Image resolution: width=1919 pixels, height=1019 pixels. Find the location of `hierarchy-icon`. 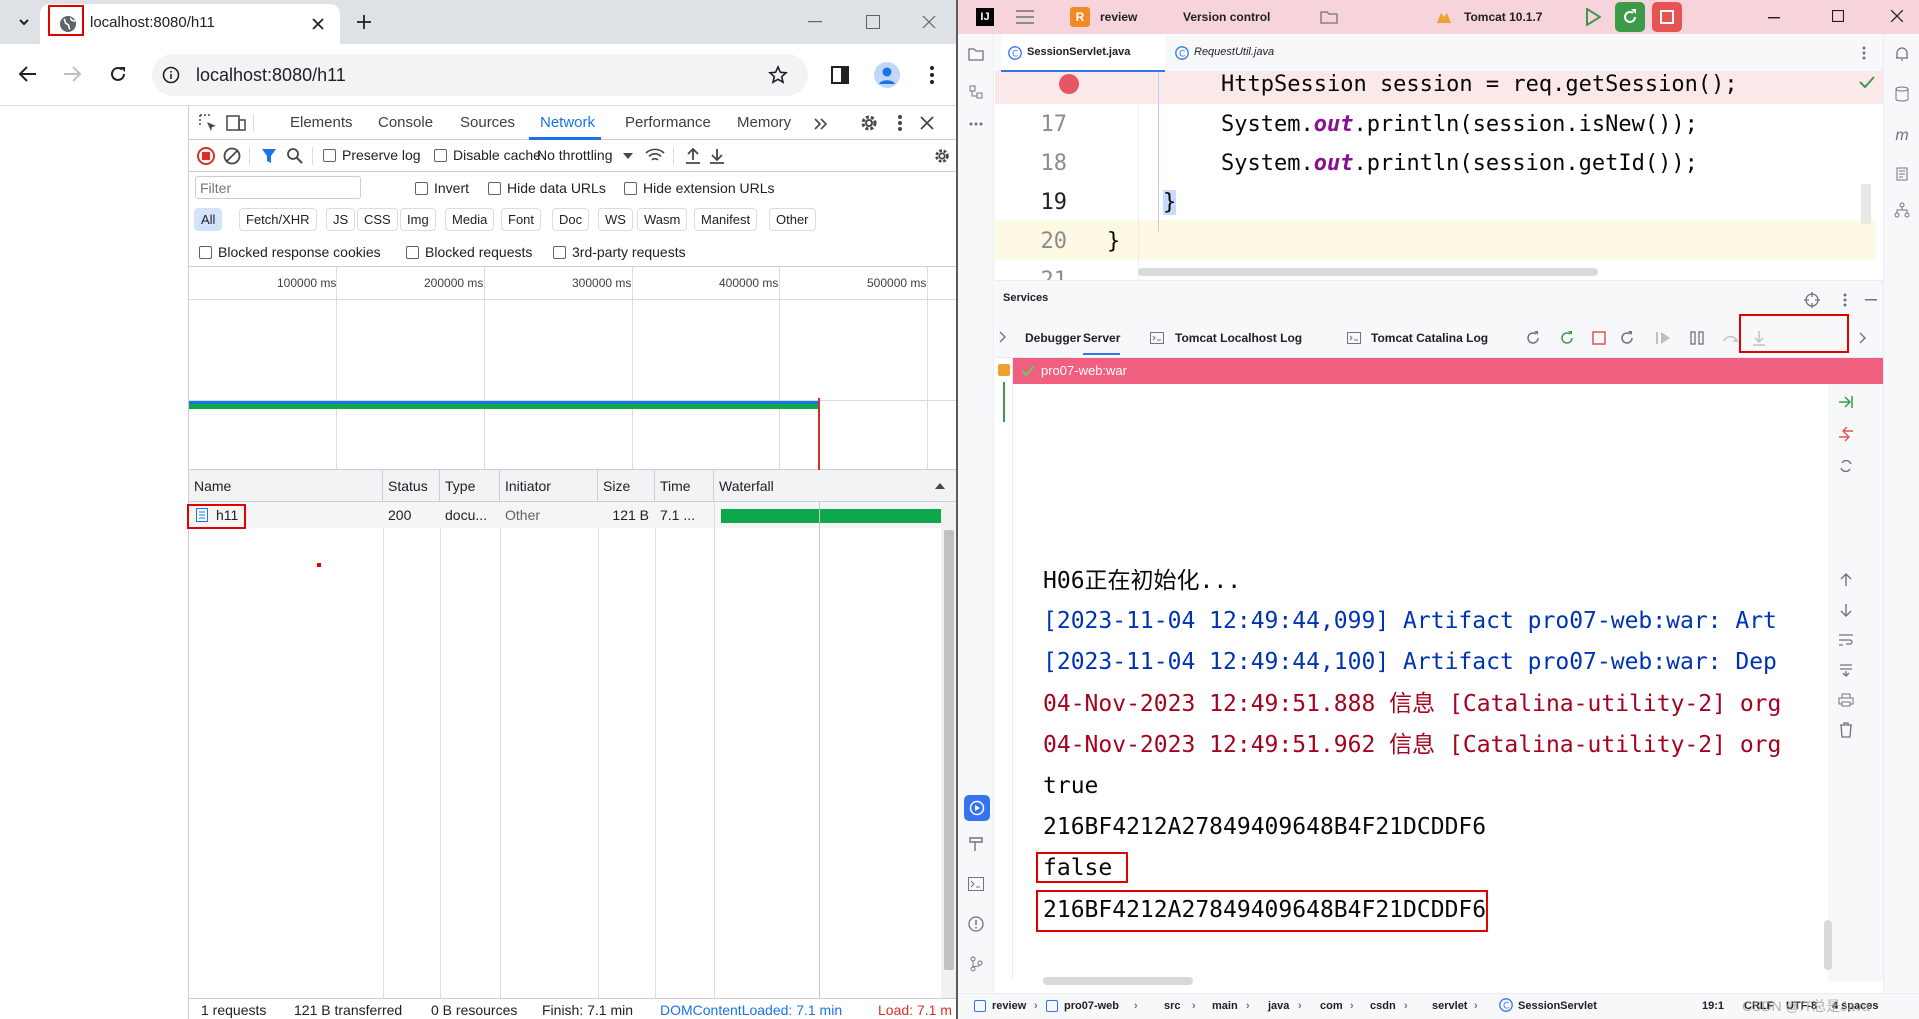

hierarchy-icon is located at coordinates (1902, 210).